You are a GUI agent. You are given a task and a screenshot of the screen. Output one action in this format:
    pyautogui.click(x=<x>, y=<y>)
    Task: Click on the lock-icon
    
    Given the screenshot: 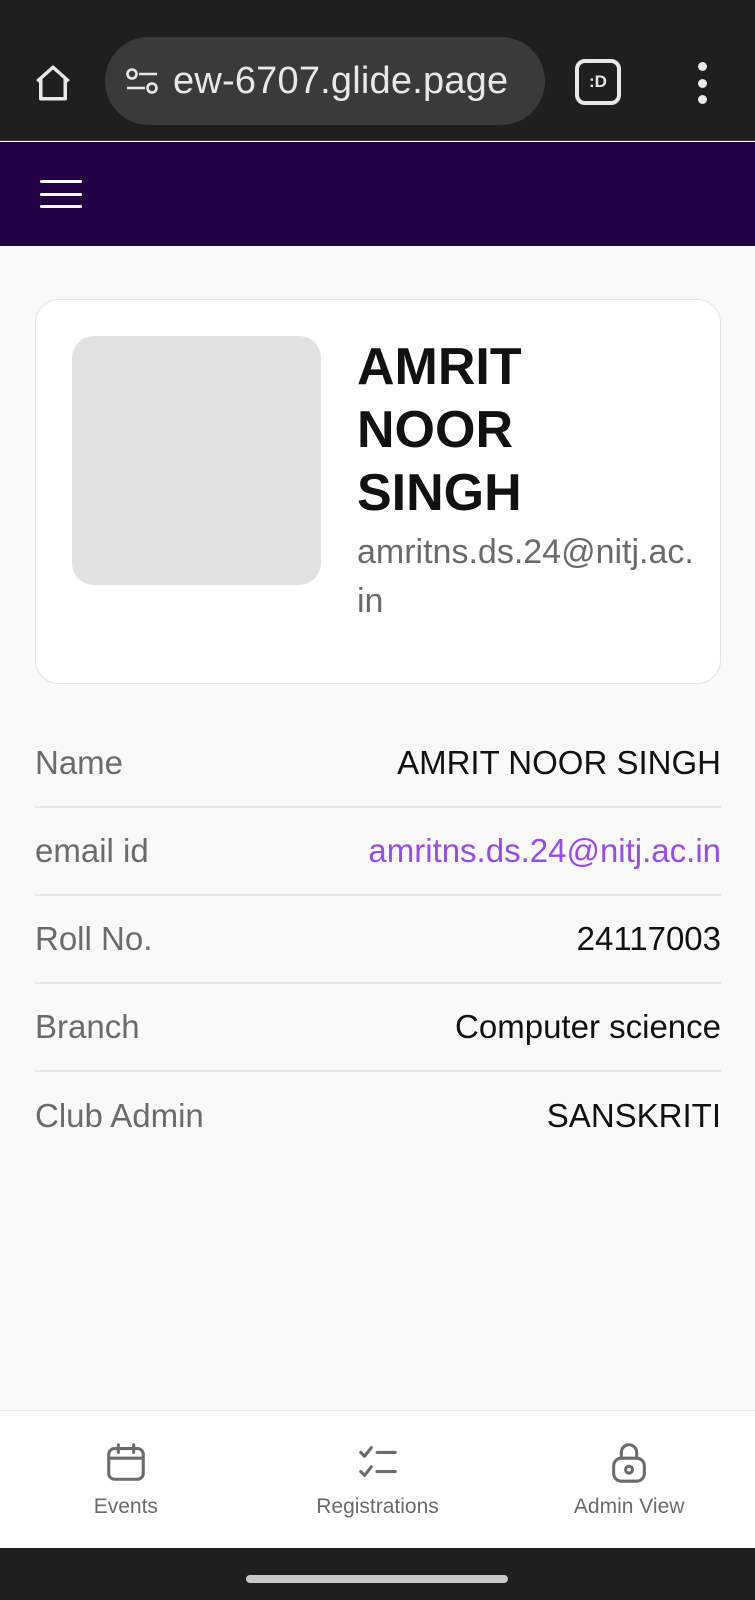 What is the action you would take?
    pyautogui.click(x=629, y=1463)
    